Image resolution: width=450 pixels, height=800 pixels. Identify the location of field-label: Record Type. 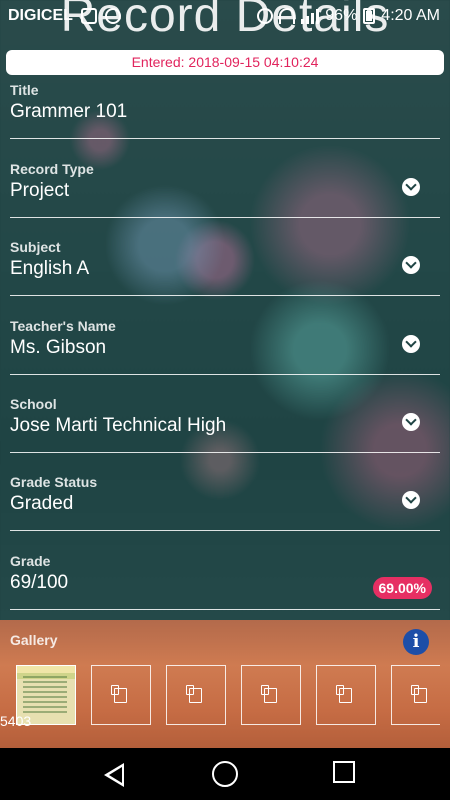
(52, 169).